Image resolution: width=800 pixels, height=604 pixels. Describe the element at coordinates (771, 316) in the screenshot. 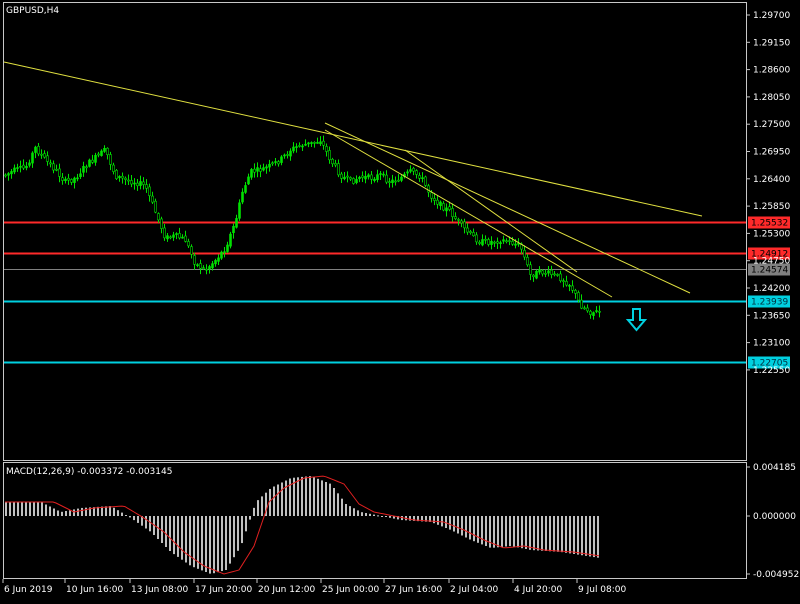

I see `price-tick-label: 1.23650` at that location.